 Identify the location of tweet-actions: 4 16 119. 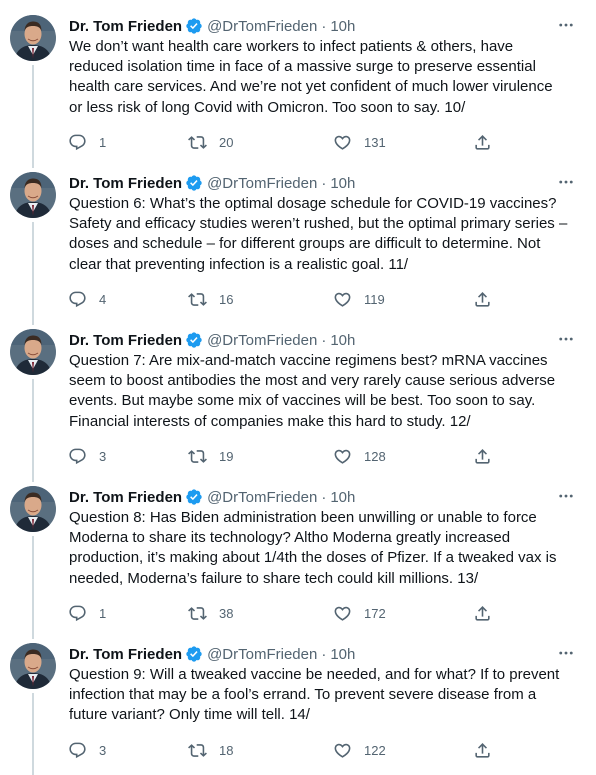
(283, 299).